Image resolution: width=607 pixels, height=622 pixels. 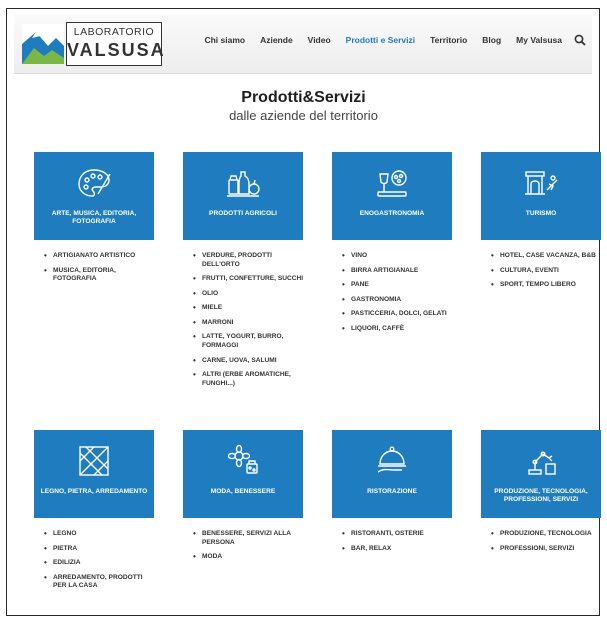 What do you see at coordinates (249, 308) in the screenshot?
I see `subcategory-item: MIELE` at bounding box center [249, 308].